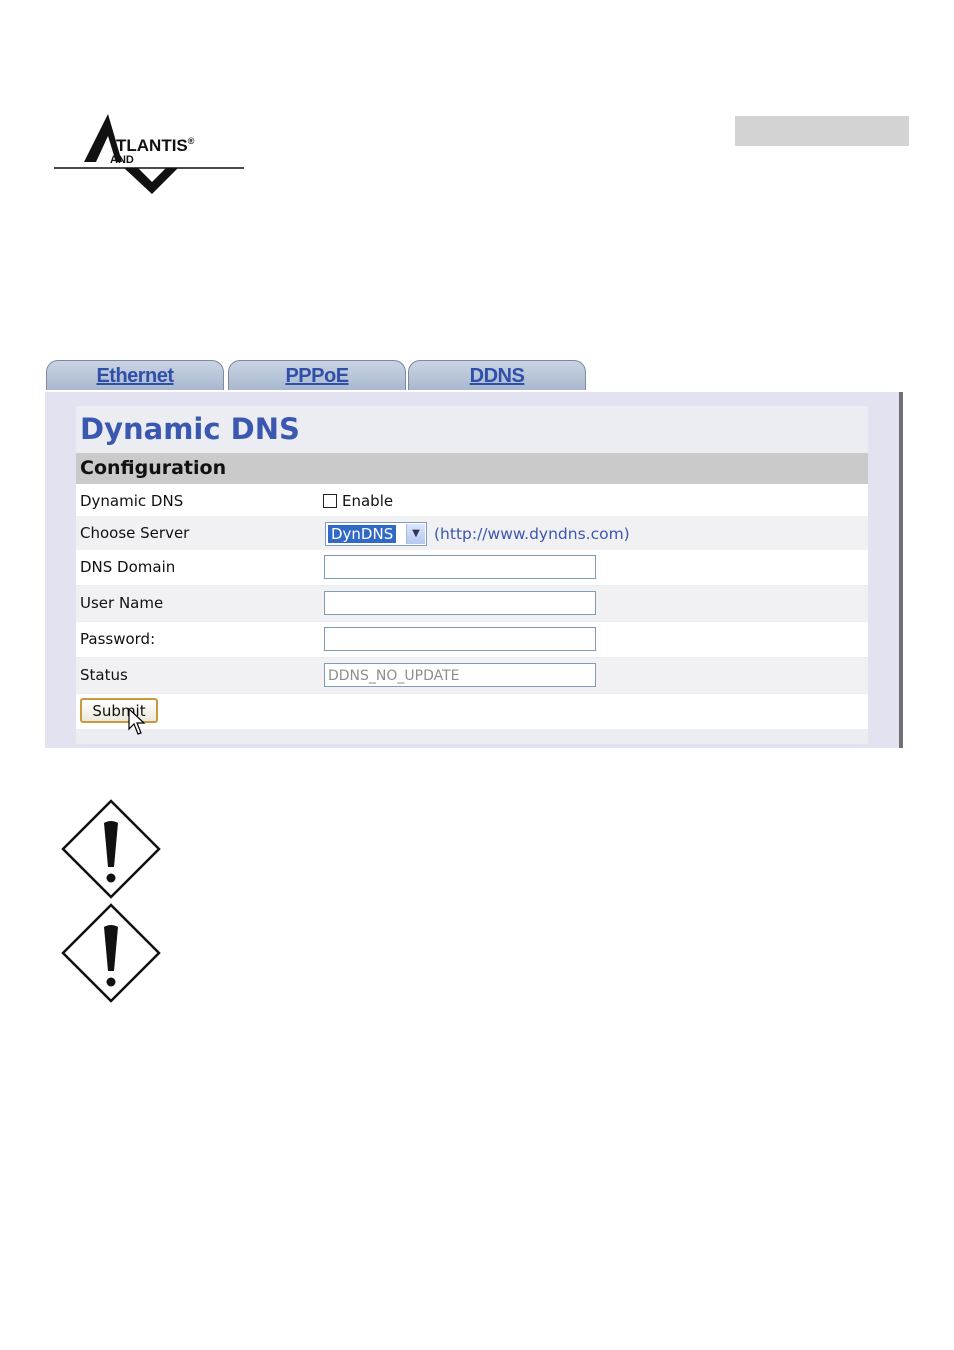  I want to click on row-status: Status DDNS_NO_UPDATE, so click(472, 675).